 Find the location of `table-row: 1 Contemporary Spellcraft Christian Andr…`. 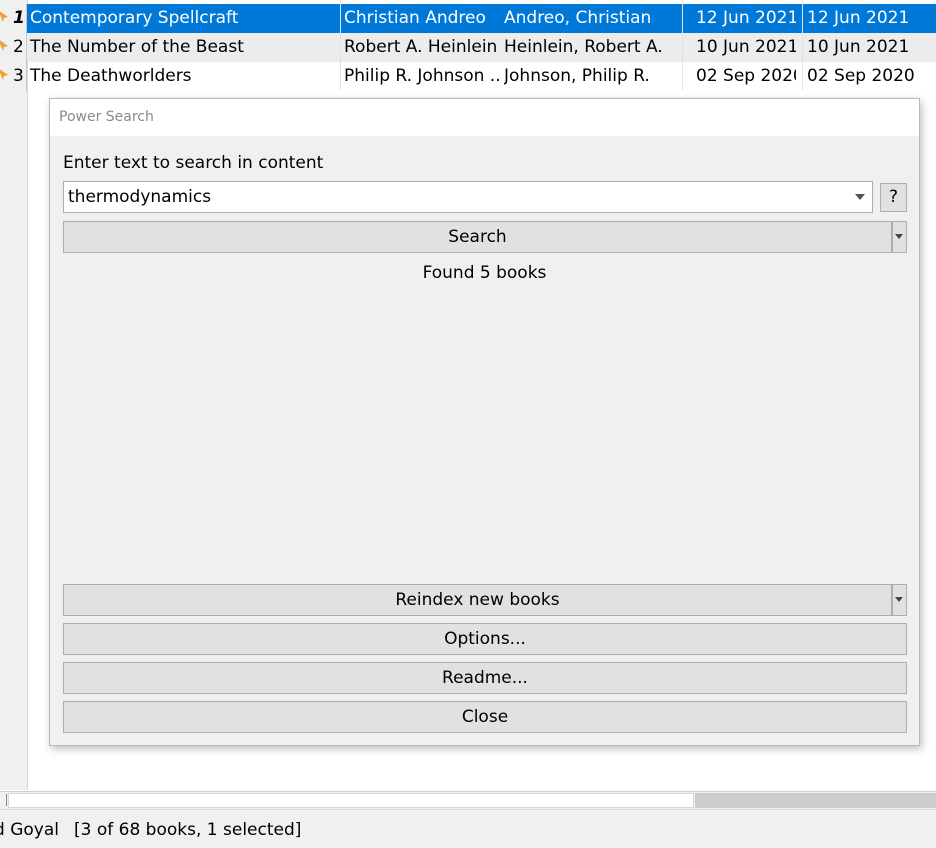

table-row: 1 Contemporary Spellcraft Christian Andr… is located at coordinates (468, 18).